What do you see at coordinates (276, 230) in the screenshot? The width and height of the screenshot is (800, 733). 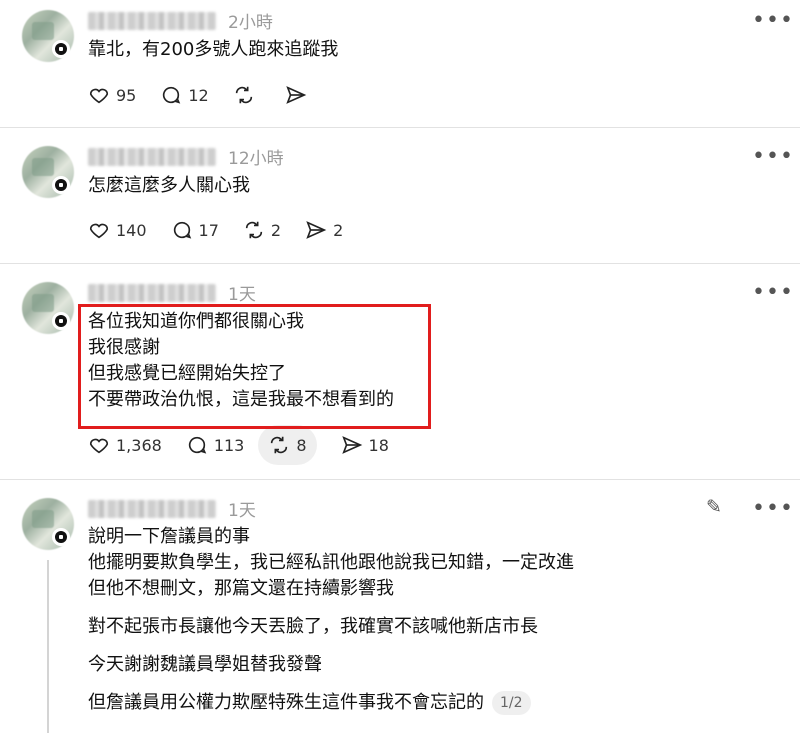 I see `repost-count: 2` at bounding box center [276, 230].